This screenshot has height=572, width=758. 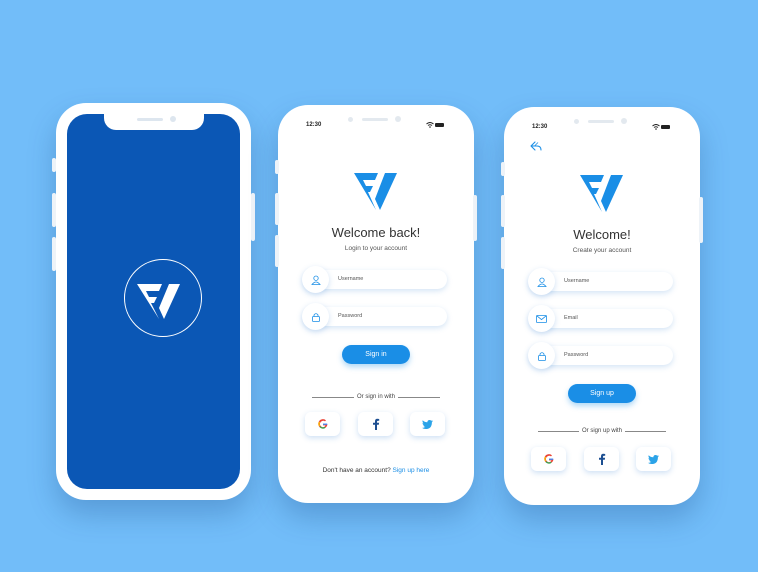 What do you see at coordinates (602, 234) in the screenshot?
I see `page-title: Welcome!` at bounding box center [602, 234].